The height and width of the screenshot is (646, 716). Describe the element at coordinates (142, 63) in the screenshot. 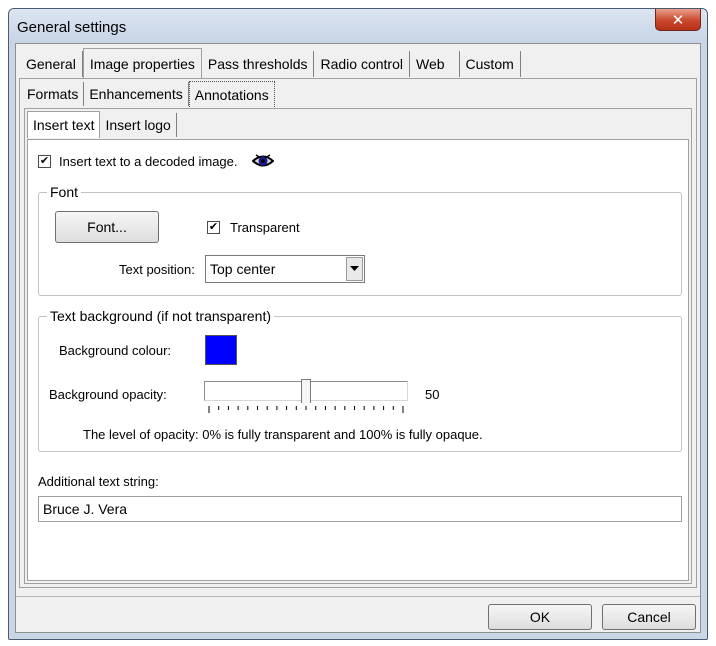

I see `tab-image-properties: Image properties` at that location.